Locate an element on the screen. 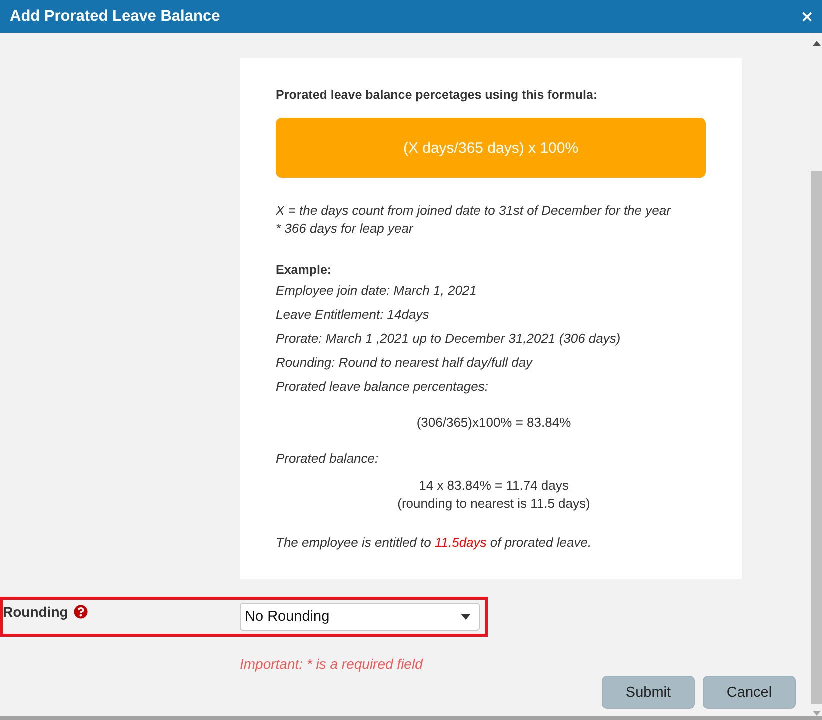  example-line: Prorate: March 1 ,2021 up to December 31,2021 (306 days) is located at coordinates (449, 339).